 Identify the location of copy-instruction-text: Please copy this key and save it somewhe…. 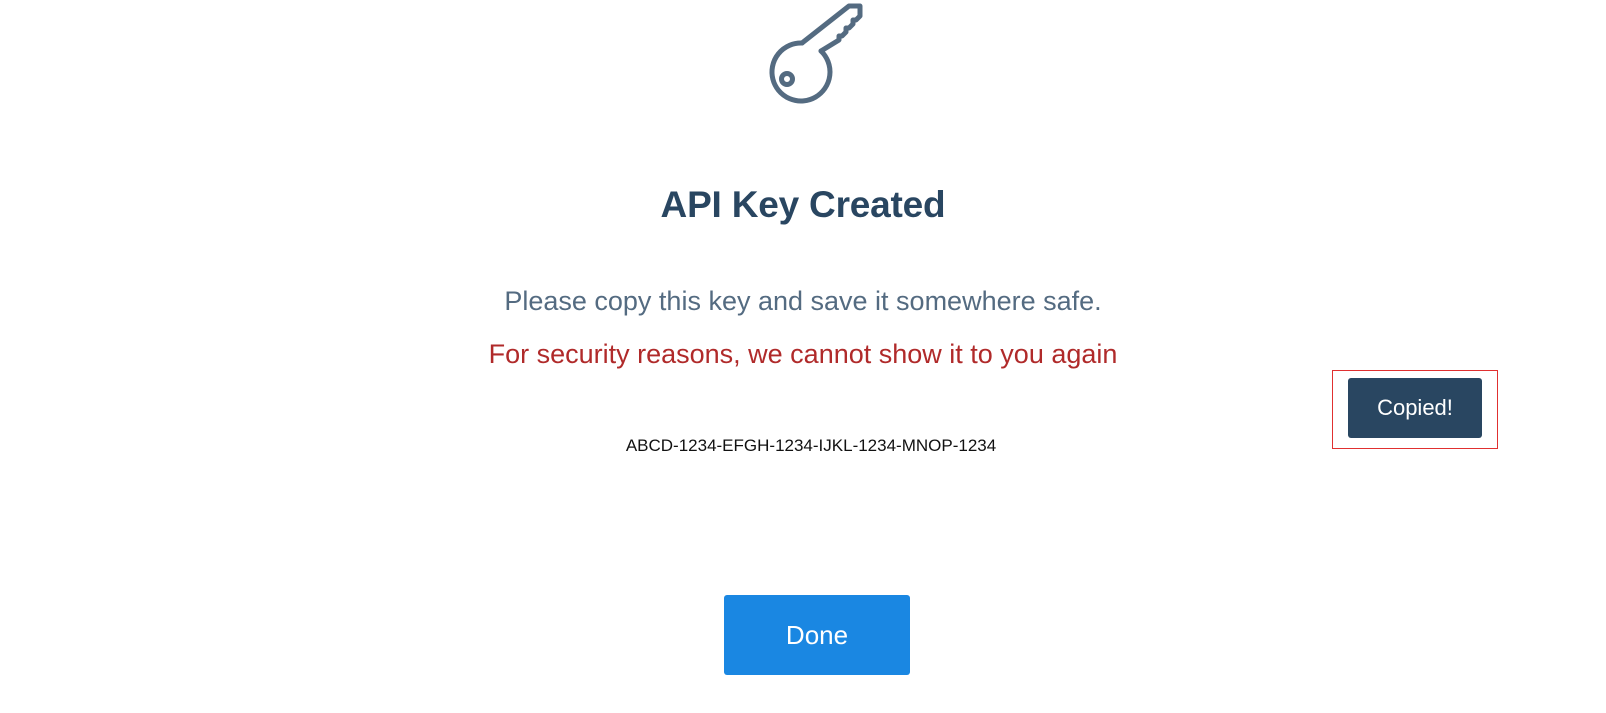
(803, 301).